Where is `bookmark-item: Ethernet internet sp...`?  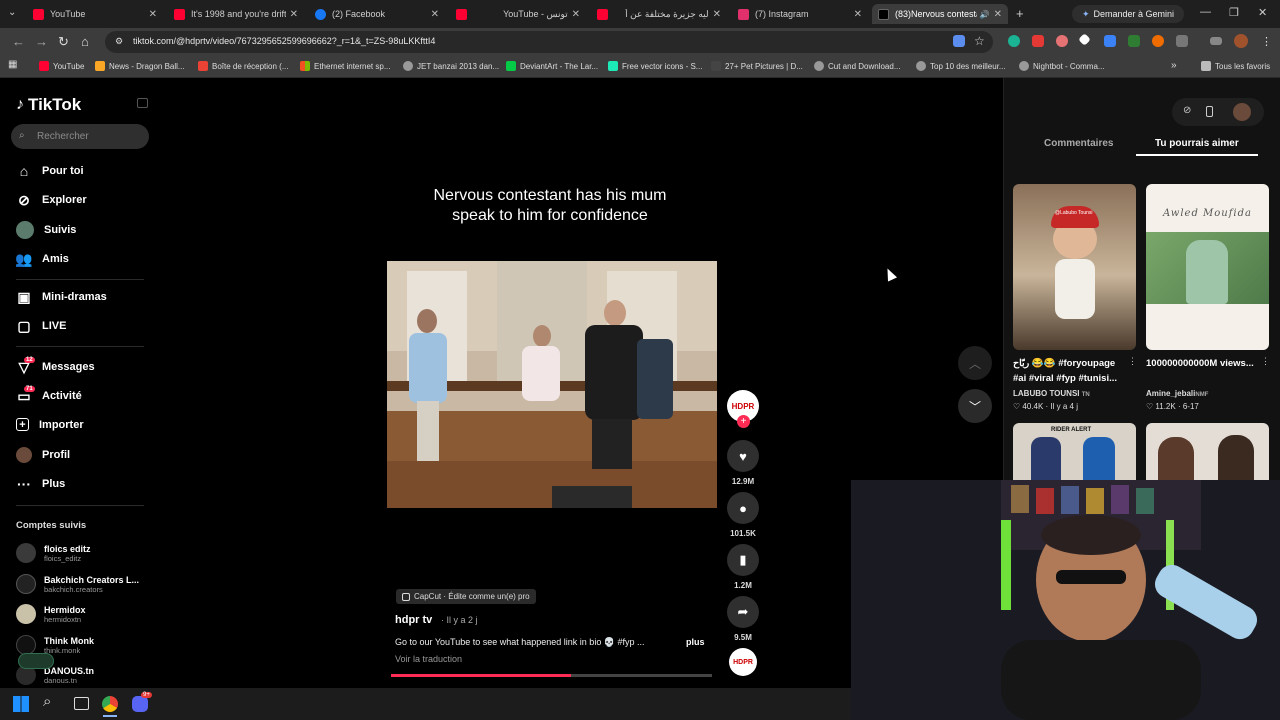
bookmark-item: Ethernet internet sp... is located at coordinates (345, 66).